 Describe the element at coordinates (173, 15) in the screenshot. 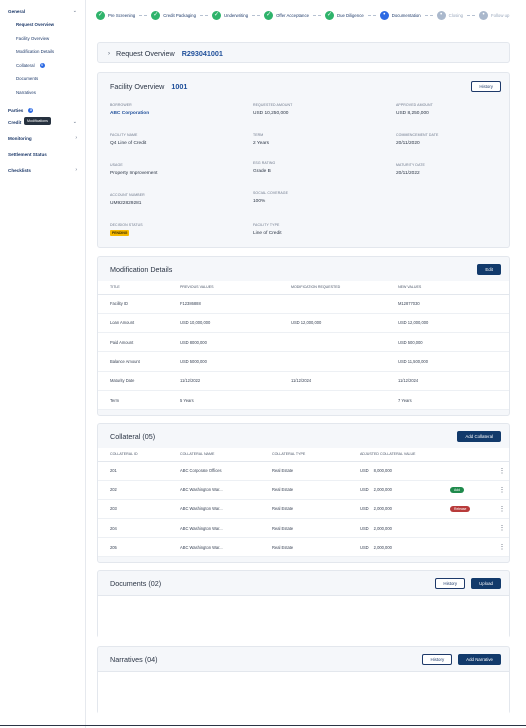

I see `step-credit-packaging: ✓ Credit Packaging` at that location.